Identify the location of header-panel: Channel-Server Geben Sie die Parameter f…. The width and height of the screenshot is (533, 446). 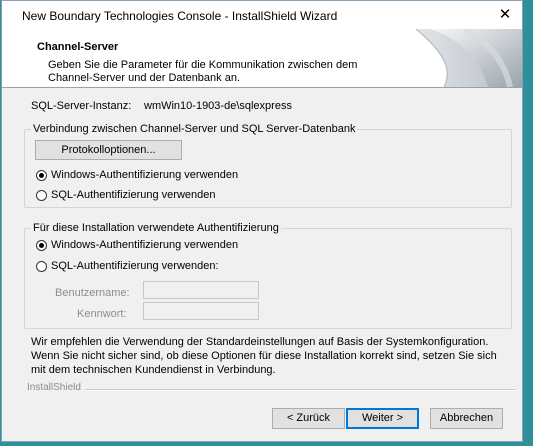
(262, 58).